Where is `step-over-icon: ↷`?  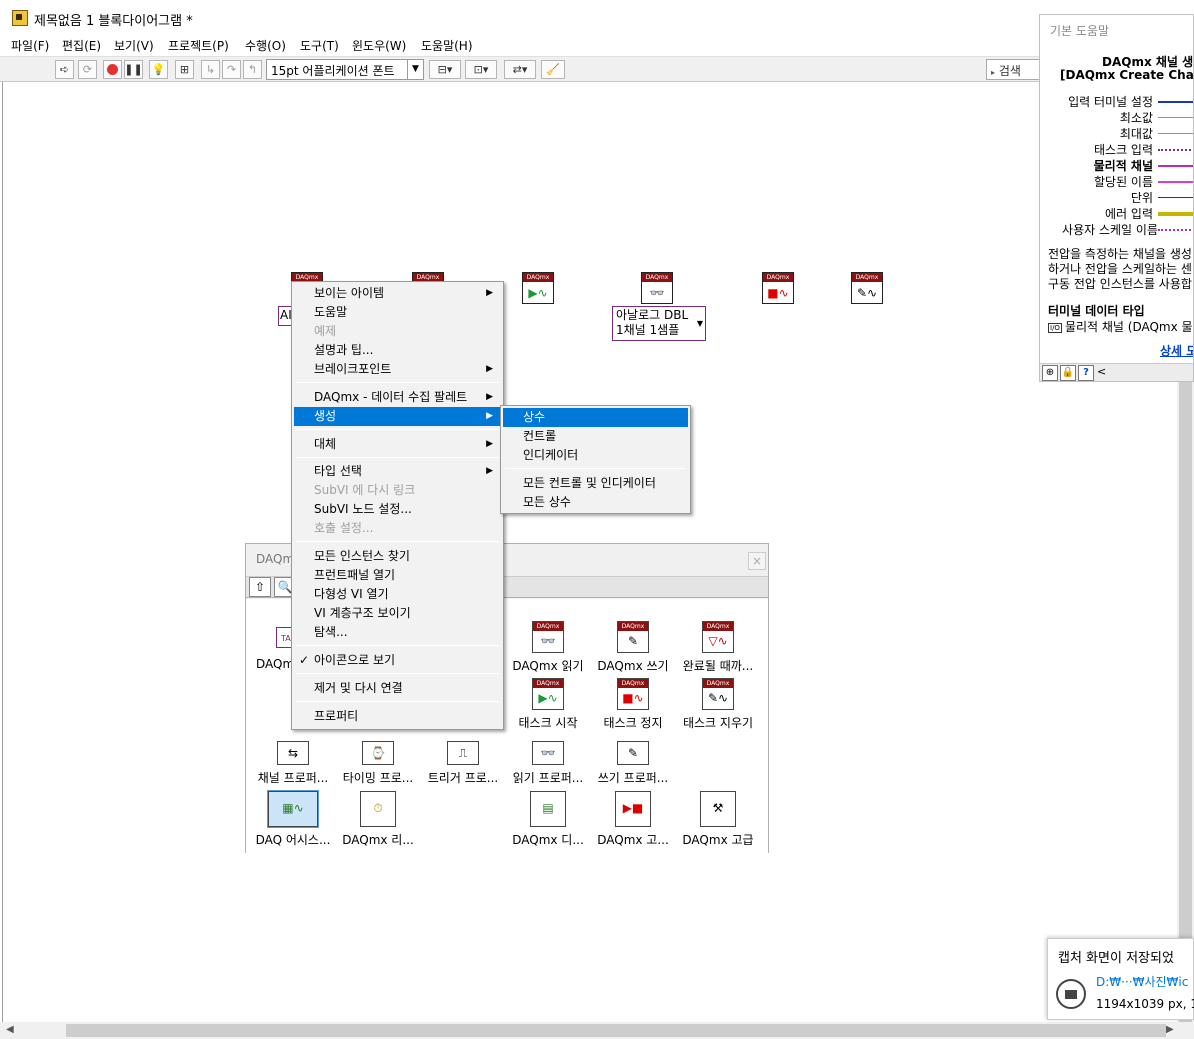 step-over-icon: ↷ is located at coordinates (231, 69).